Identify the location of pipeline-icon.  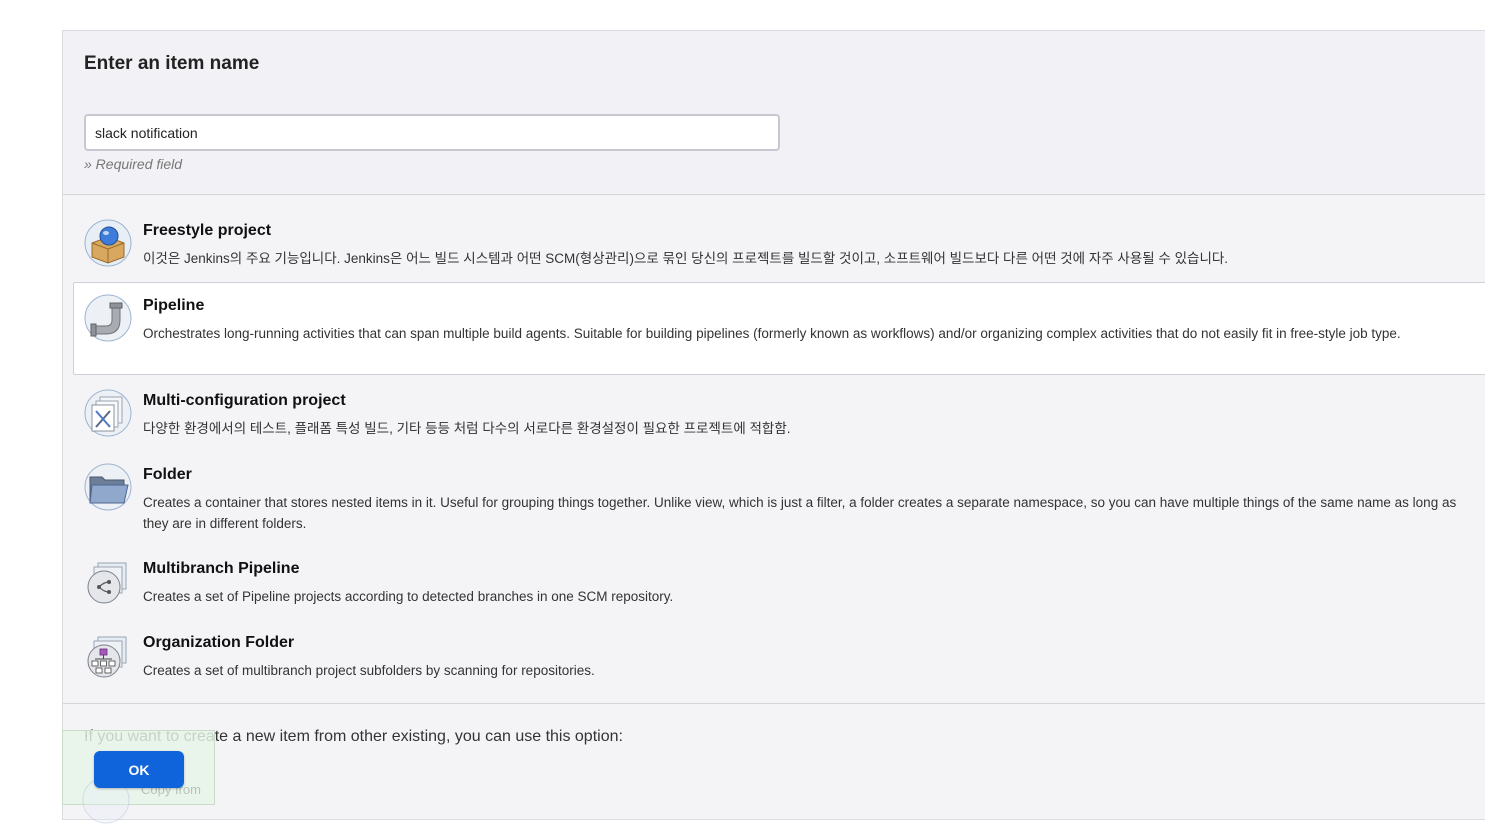
(108, 318).